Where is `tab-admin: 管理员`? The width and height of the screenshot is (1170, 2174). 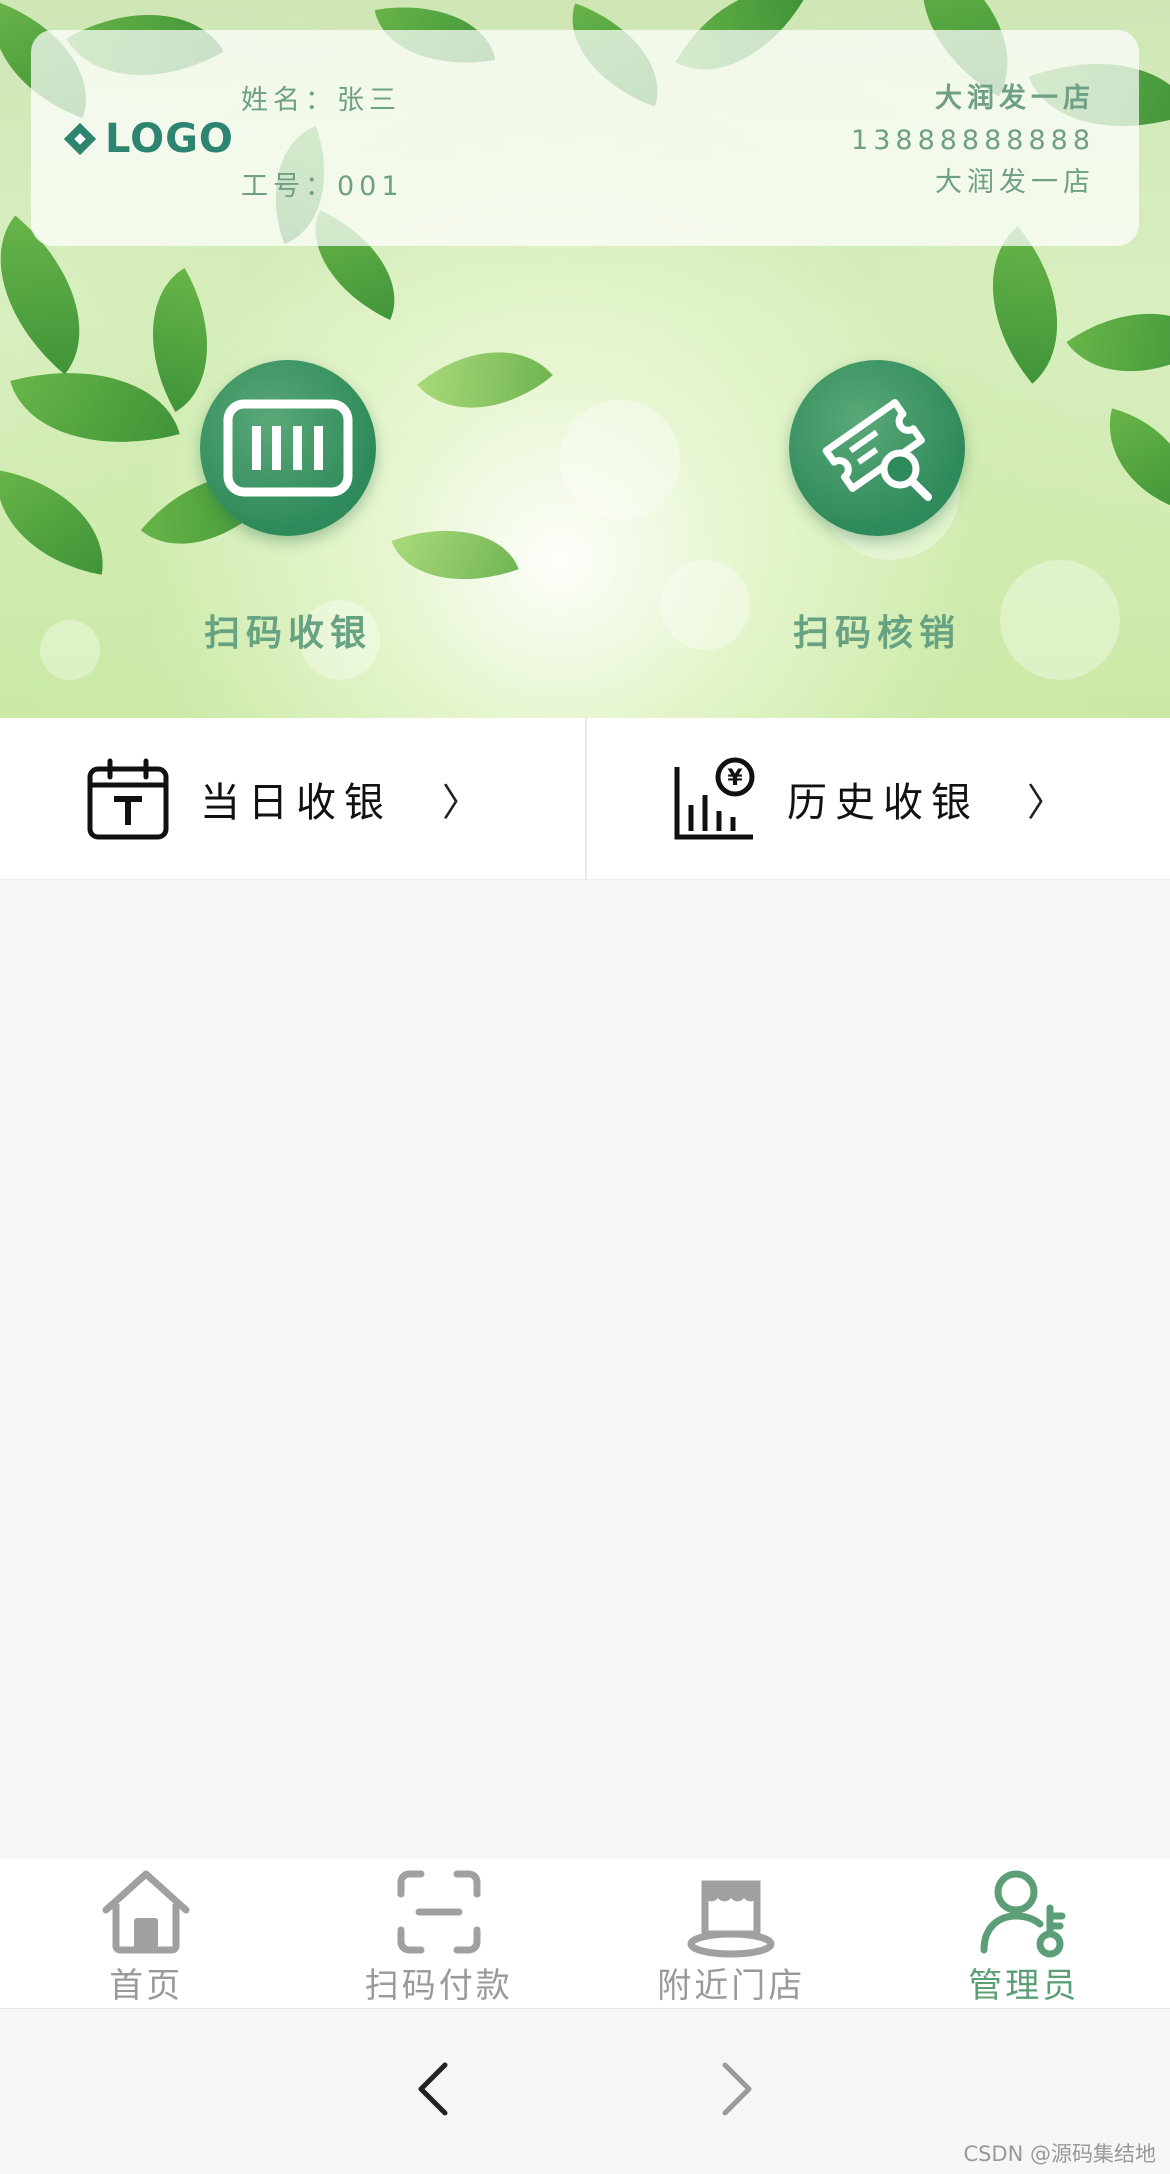 tab-admin: 管理员 is located at coordinates (1024, 1933).